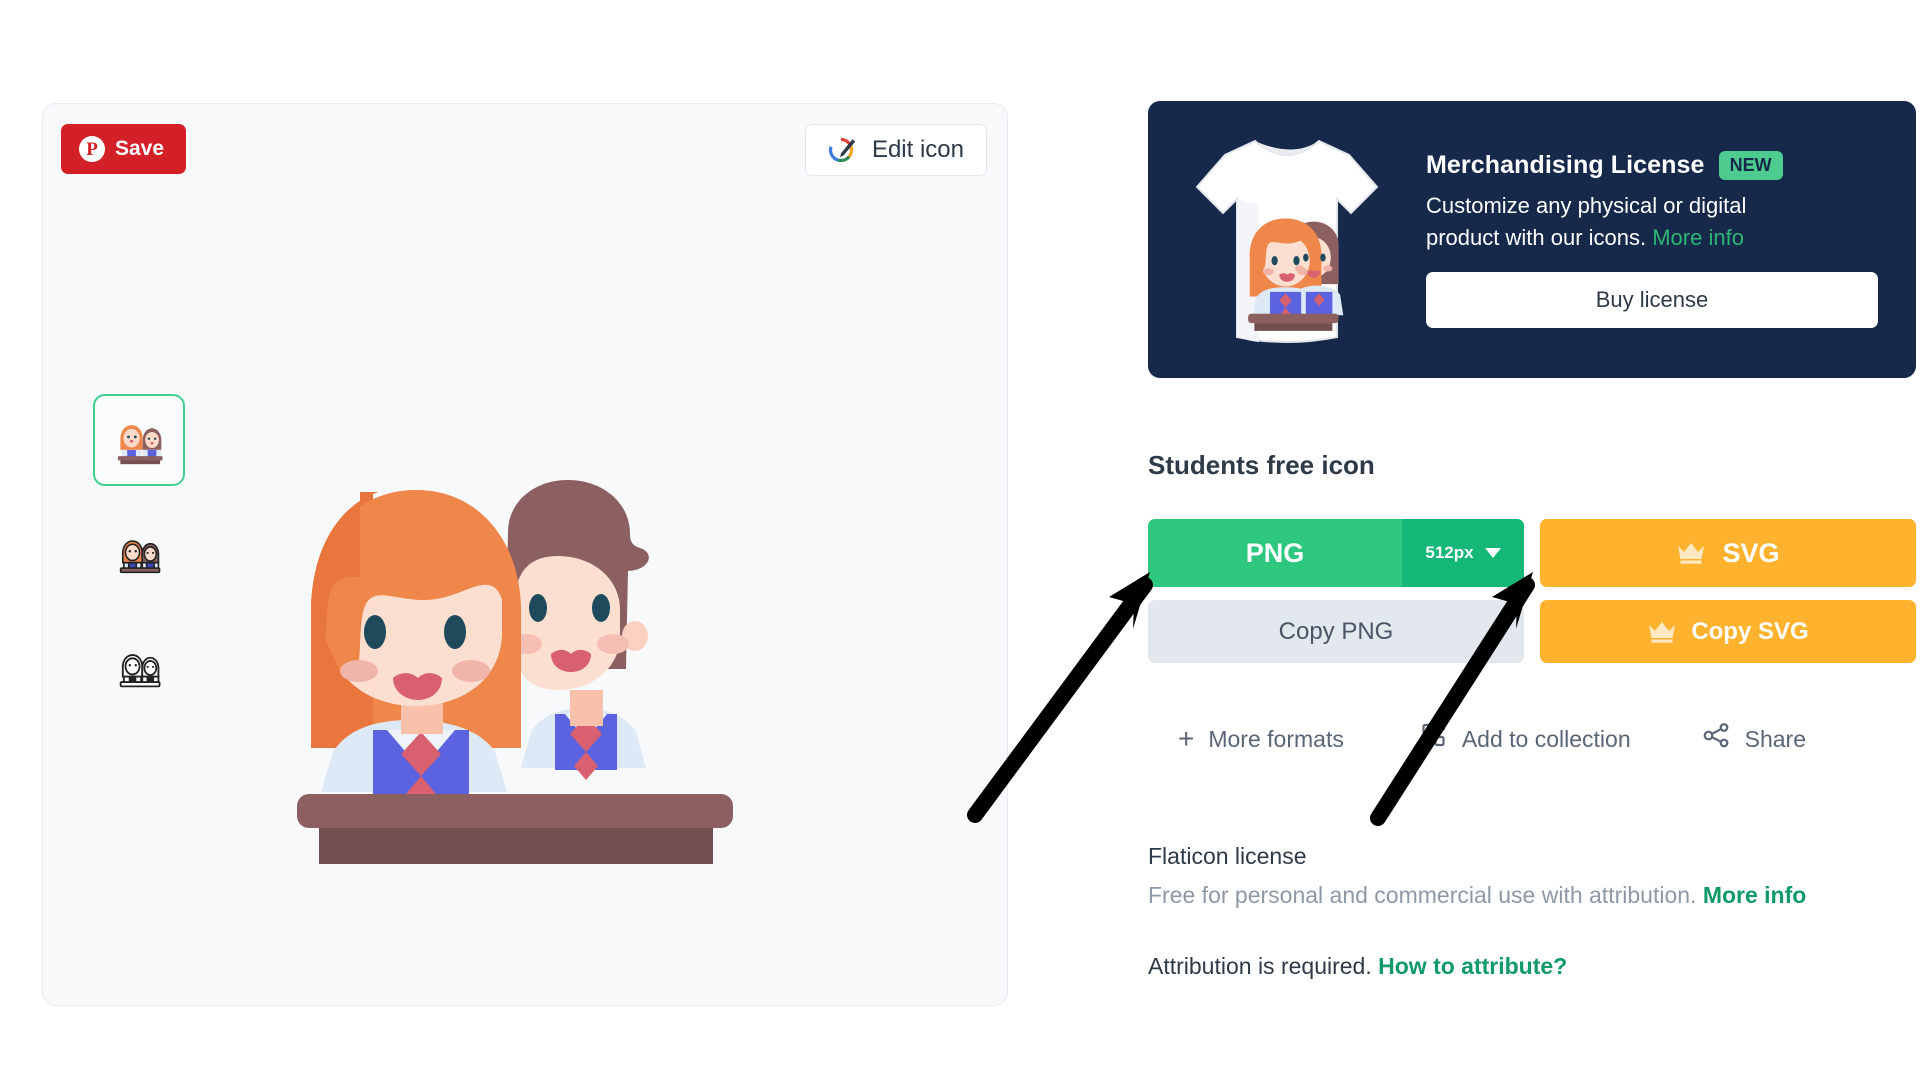  What do you see at coordinates (140, 445) in the screenshot?
I see `students-flat-color-icon` at bounding box center [140, 445].